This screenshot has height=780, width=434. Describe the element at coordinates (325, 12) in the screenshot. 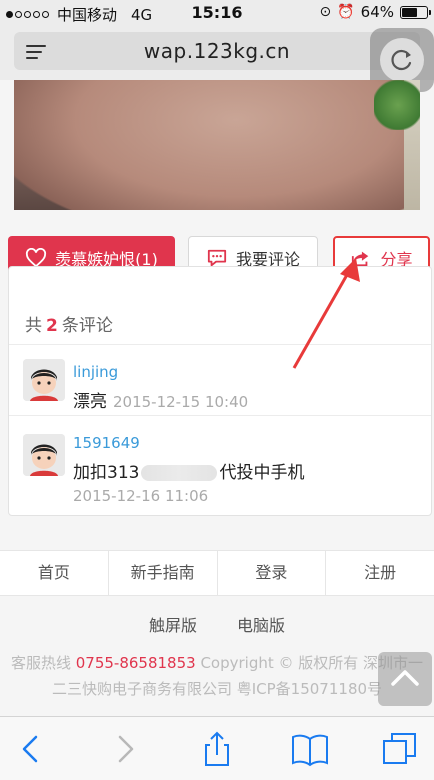

I see `orientation-lock-icon: ⊙` at that location.